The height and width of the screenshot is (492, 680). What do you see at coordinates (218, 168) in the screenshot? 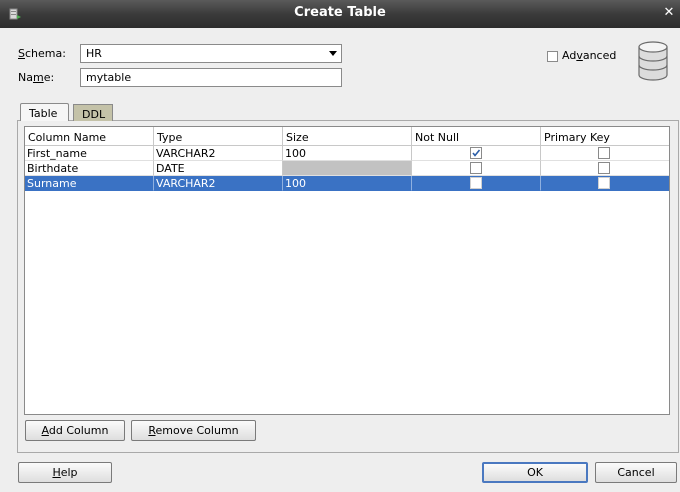
I see `cell-type: DATE` at bounding box center [218, 168].